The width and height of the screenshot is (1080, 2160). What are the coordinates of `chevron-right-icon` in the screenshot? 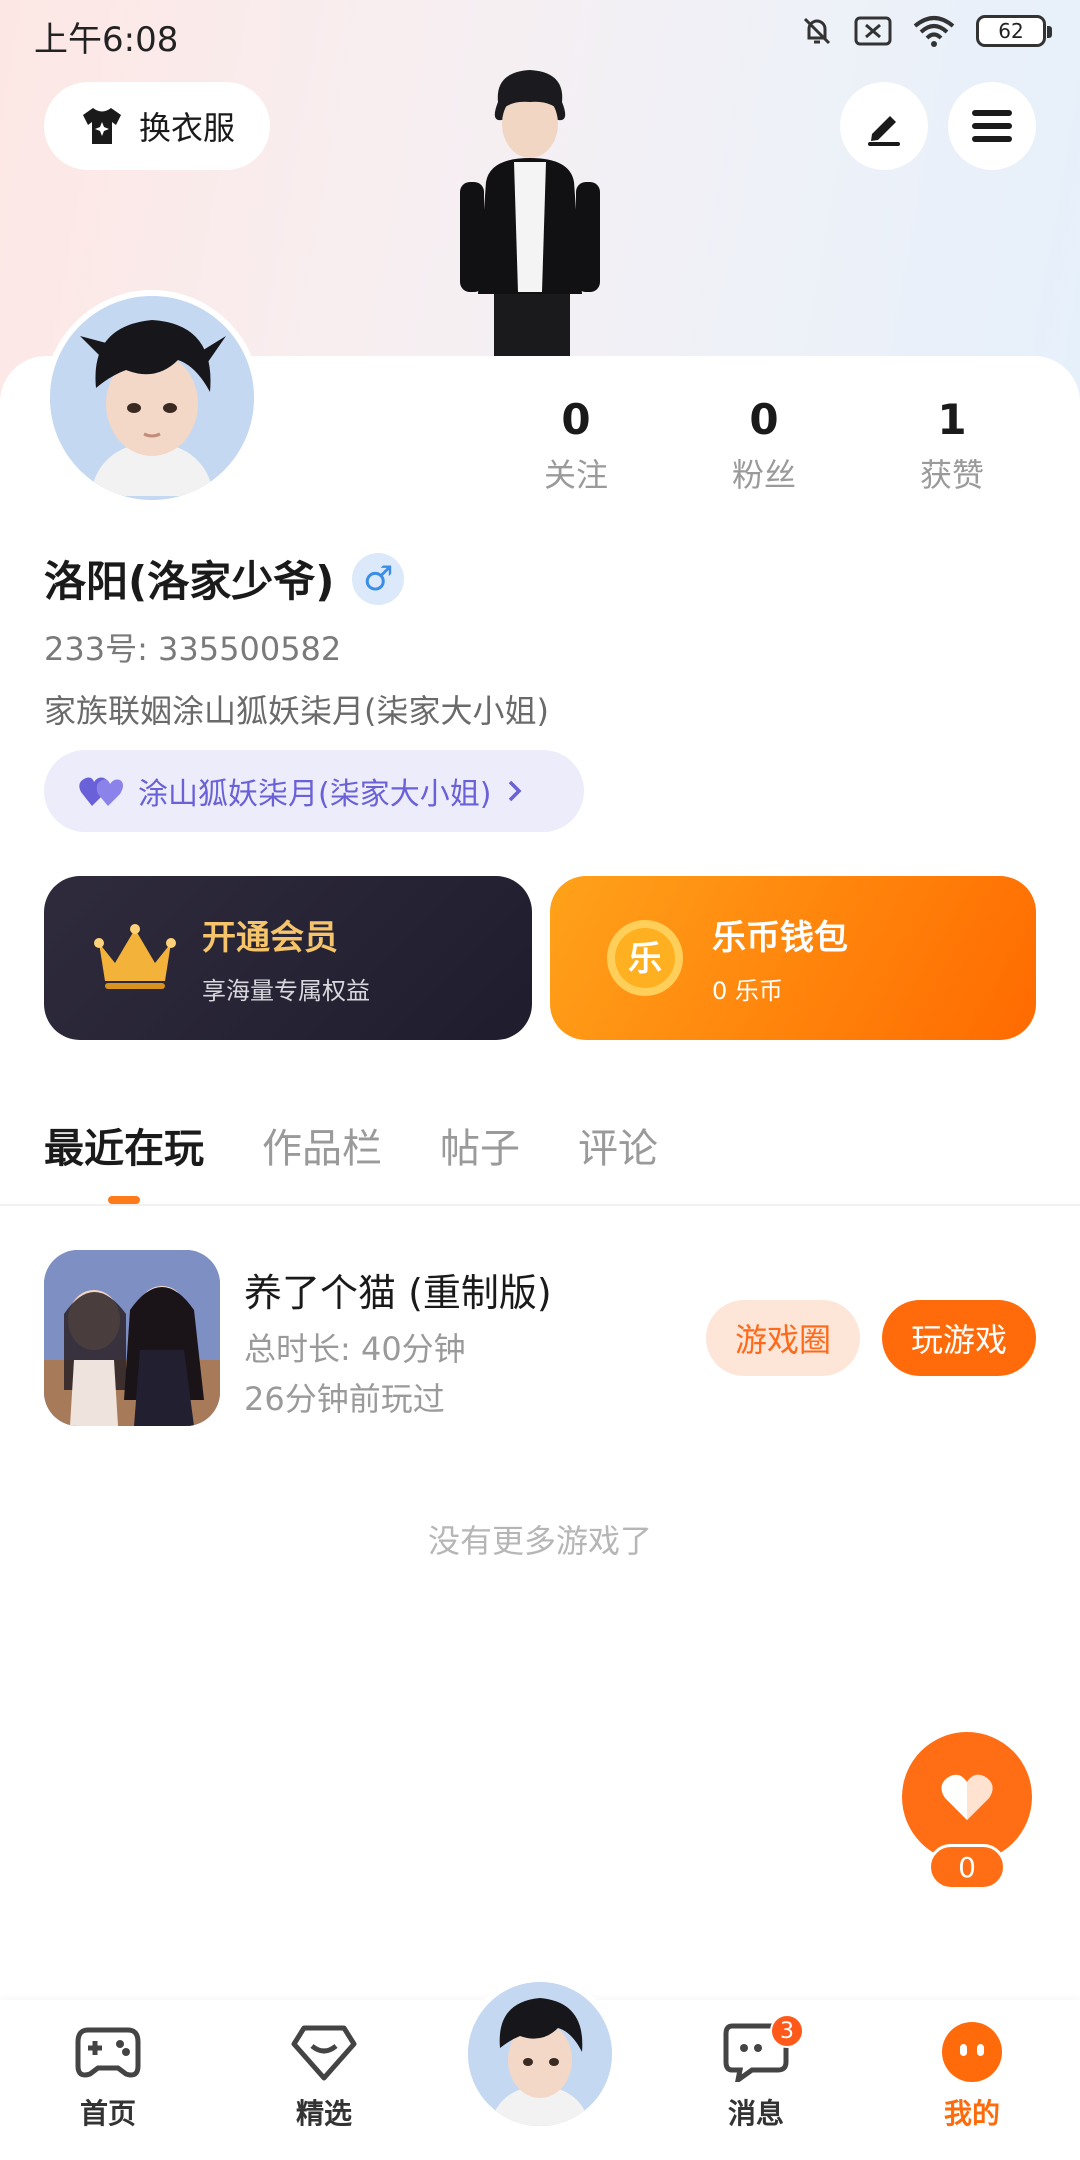 It's located at (515, 791).